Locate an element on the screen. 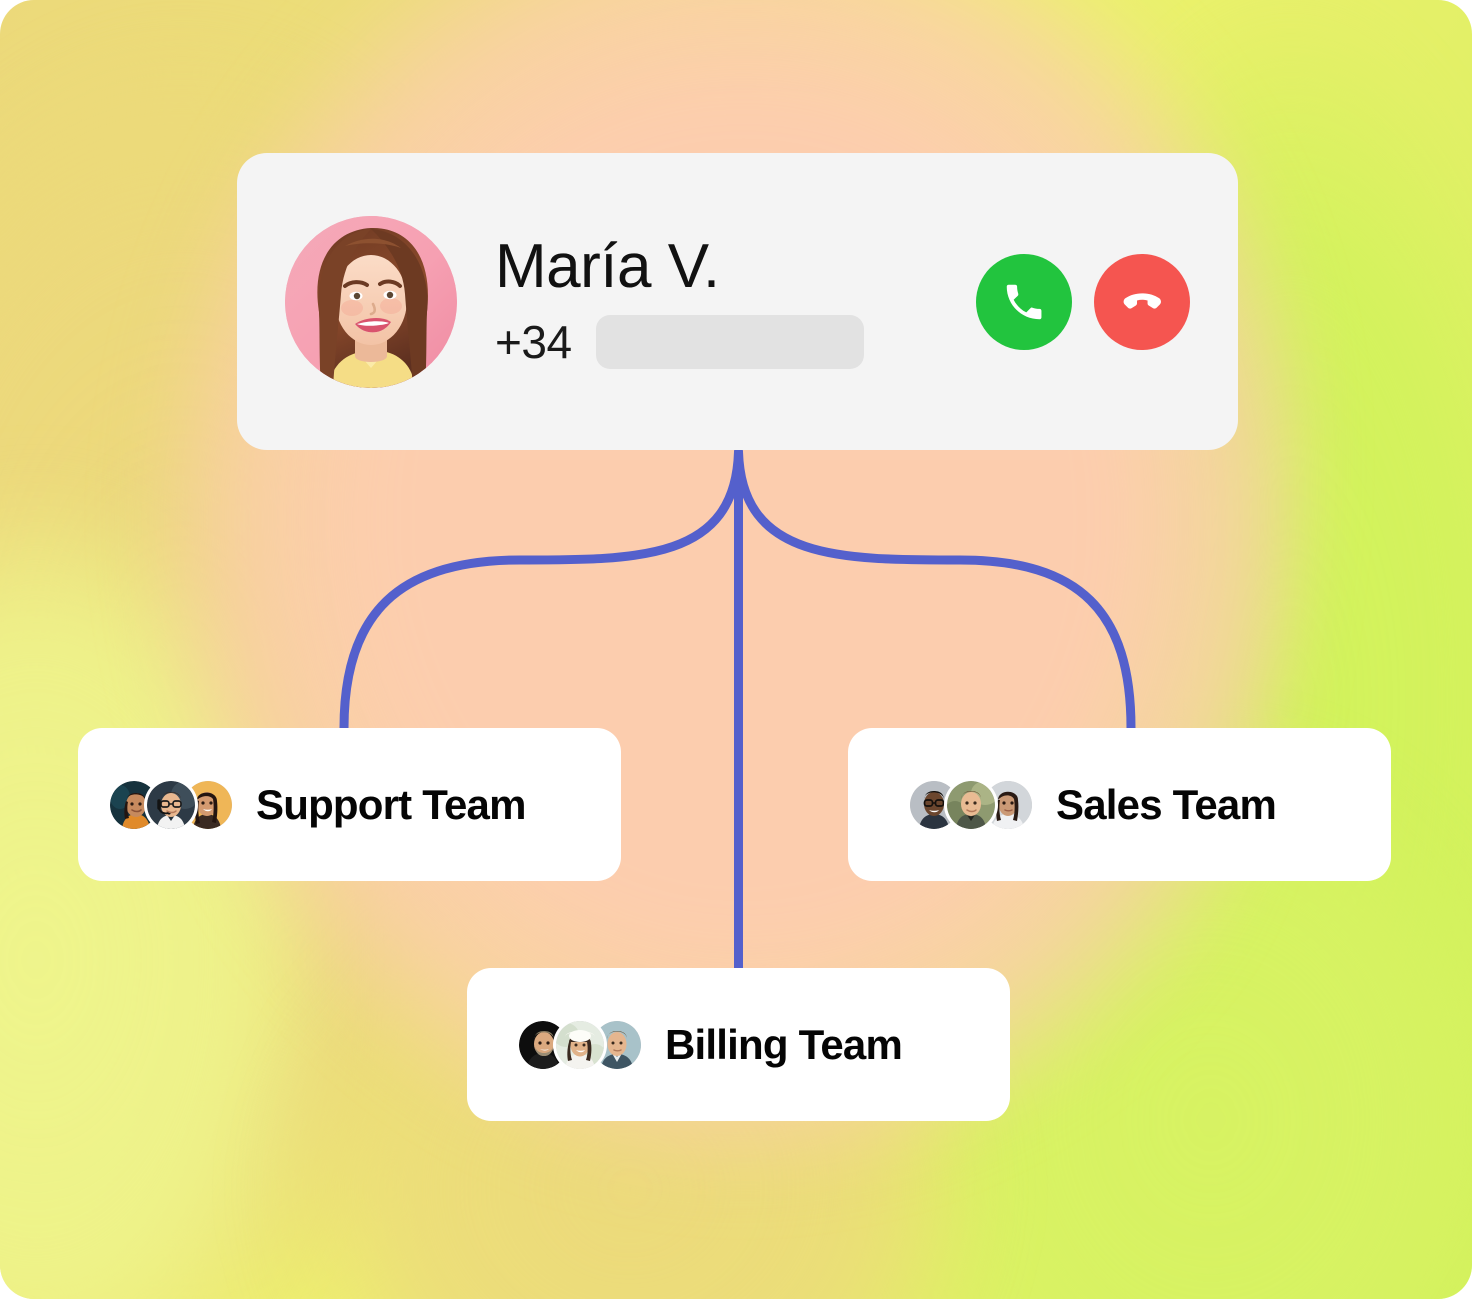 The image size is (1472, 1299). team-label-support: Support Team is located at coordinates (391, 804).